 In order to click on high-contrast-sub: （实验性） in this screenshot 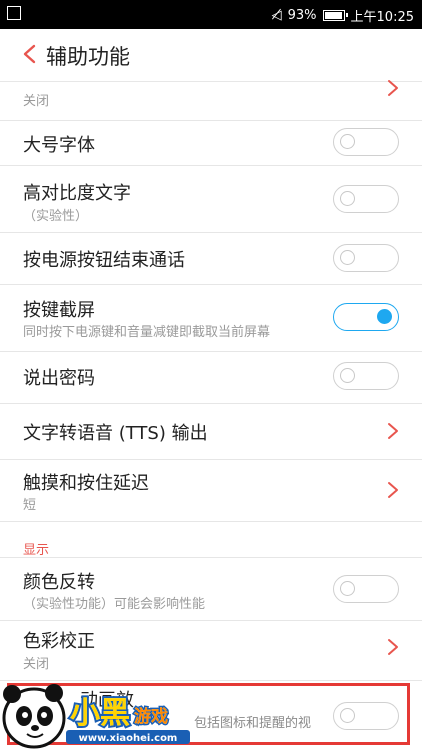, I will do `click(56, 216)`.